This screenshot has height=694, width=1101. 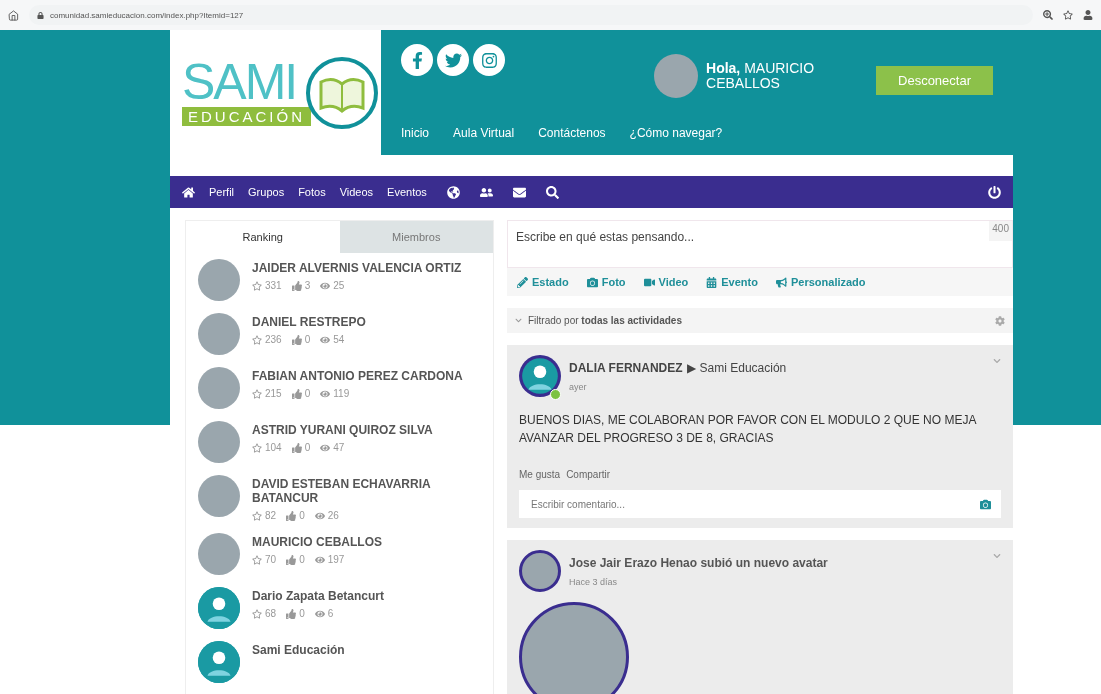 What do you see at coordinates (312, 192) in the screenshot?
I see `nav-link: Fotos` at bounding box center [312, 192].